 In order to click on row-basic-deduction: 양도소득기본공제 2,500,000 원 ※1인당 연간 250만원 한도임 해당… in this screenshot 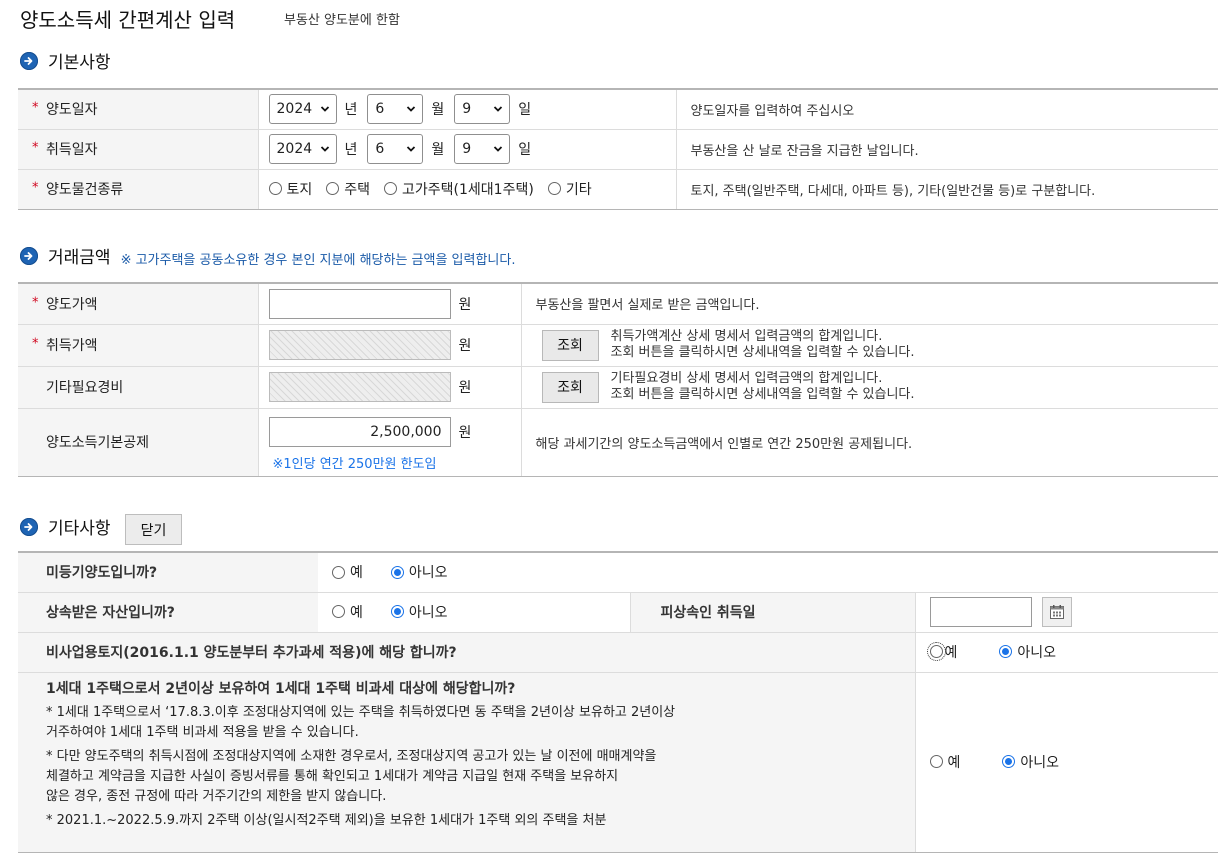, I will do `click(618, 442)`.